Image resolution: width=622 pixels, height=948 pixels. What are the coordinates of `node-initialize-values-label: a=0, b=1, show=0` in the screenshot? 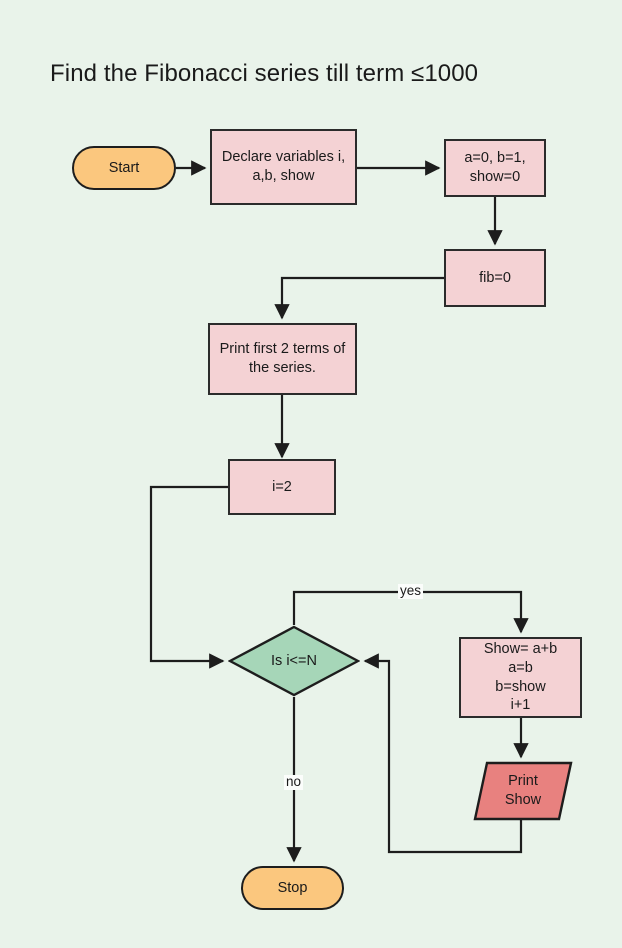 It's located at (495, 167).